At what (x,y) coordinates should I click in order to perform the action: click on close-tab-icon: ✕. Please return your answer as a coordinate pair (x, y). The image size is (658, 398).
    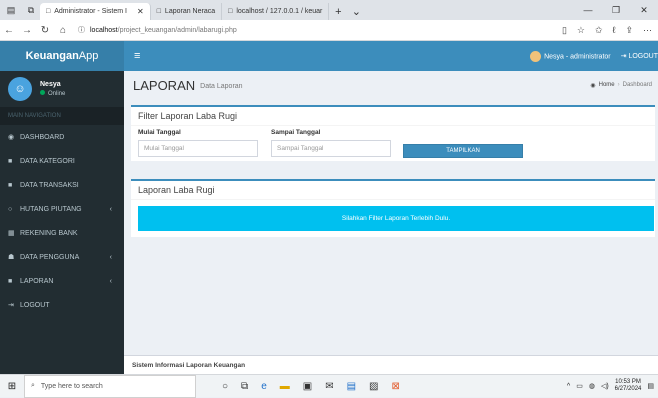
    Looking at the image, I should click on (140, 11).